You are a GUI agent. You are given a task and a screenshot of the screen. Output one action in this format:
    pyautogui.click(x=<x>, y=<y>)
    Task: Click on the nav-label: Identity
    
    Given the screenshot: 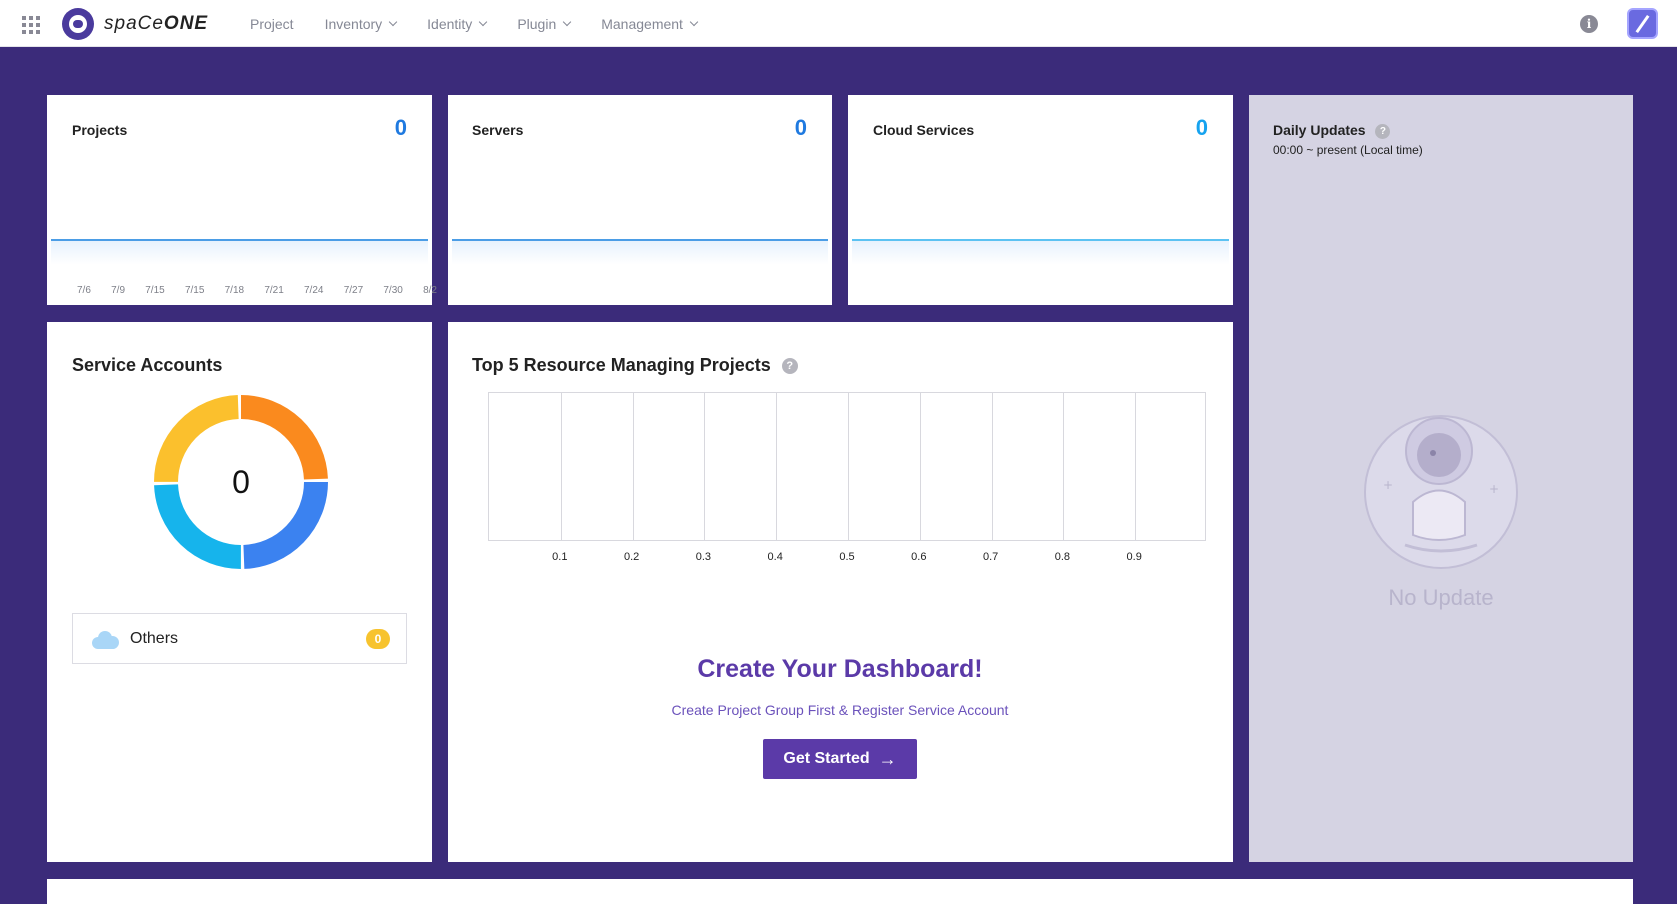 What is the action you would take?
    pyautogui.click(x=450, y=23)
    